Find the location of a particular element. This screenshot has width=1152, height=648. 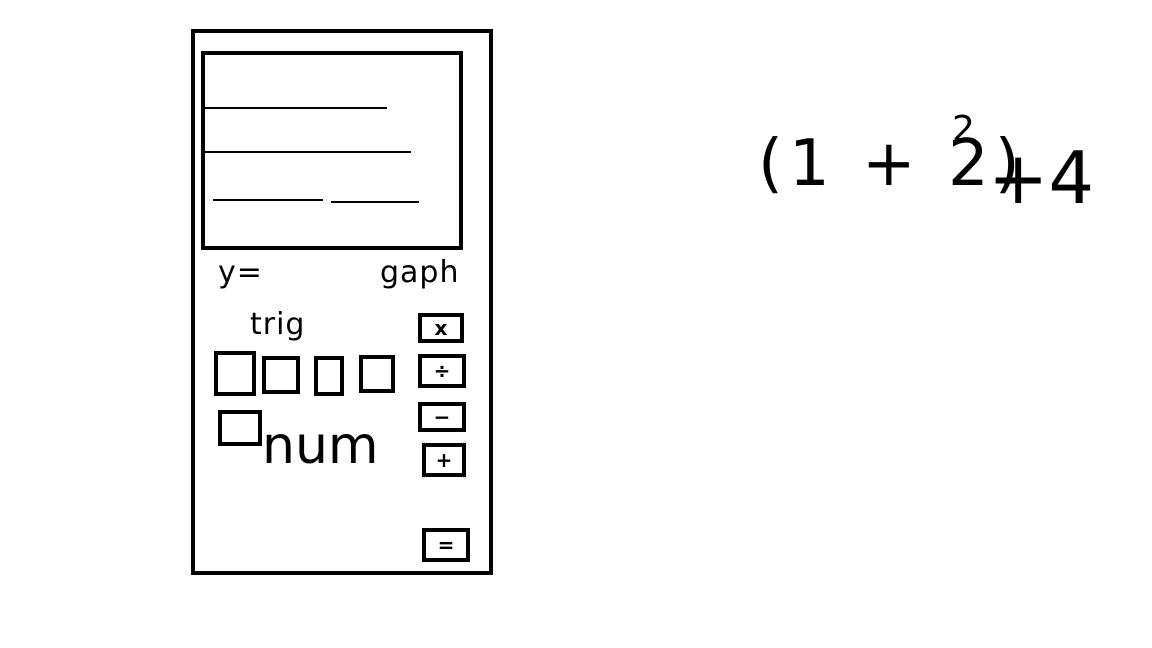

expression-rest: +4 is located at coordinates (1041, 178).